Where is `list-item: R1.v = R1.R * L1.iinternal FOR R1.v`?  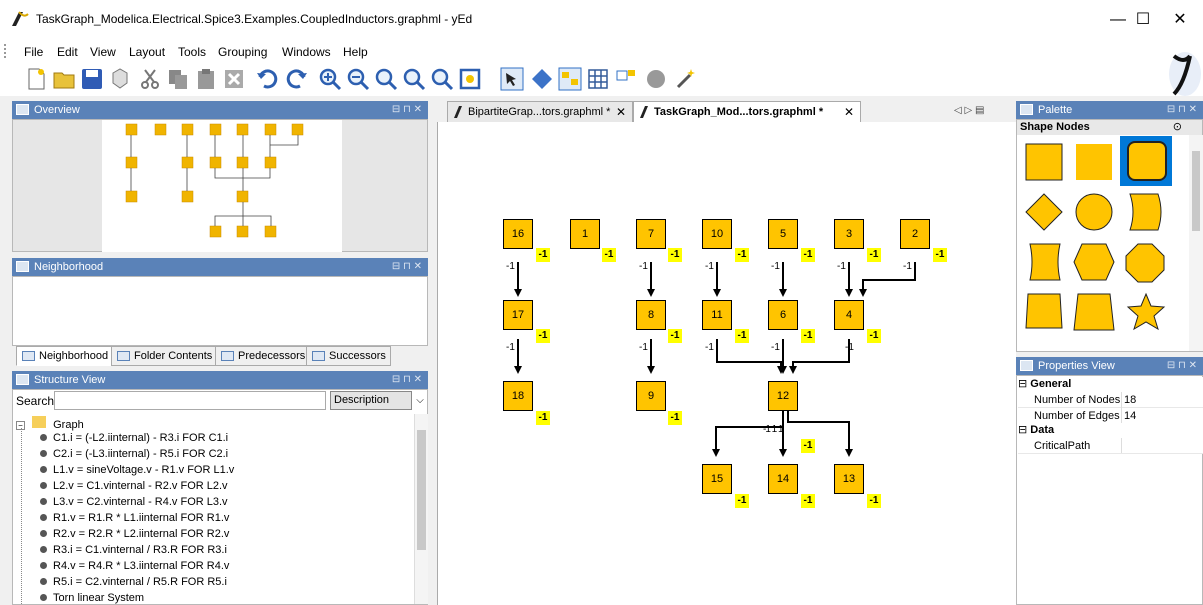 list-item: R1.v = R1.R * L1.iinternal FOR R1.v is located at coordinates (134, 518).